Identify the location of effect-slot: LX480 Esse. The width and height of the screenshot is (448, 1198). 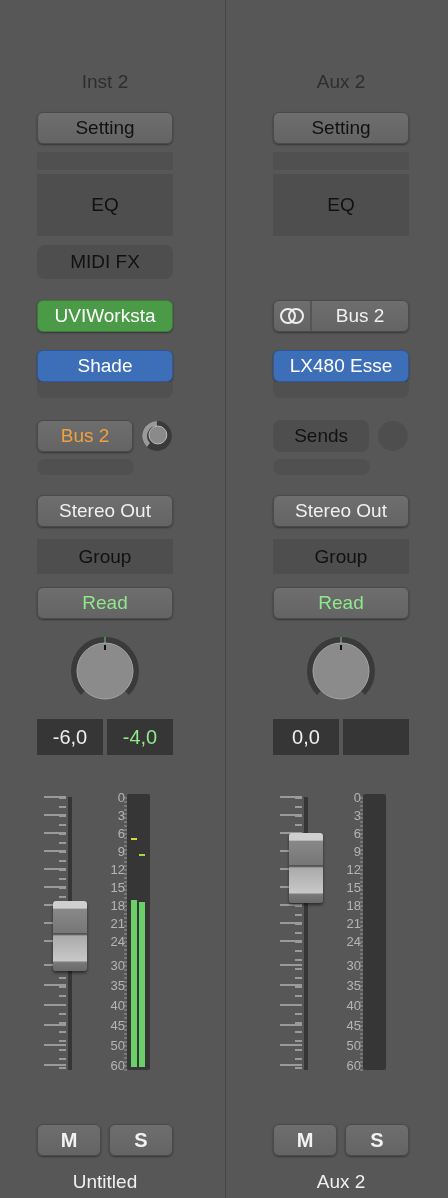
(341, 366).